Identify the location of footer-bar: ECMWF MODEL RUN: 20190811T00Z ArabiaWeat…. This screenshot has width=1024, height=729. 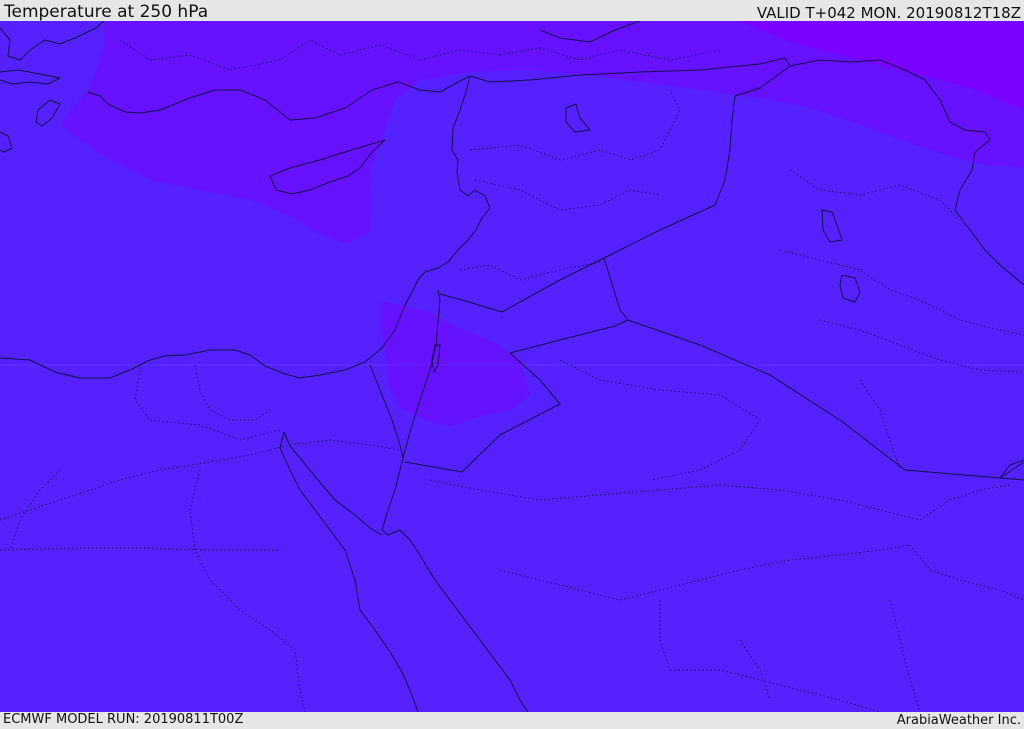
(512, 720).